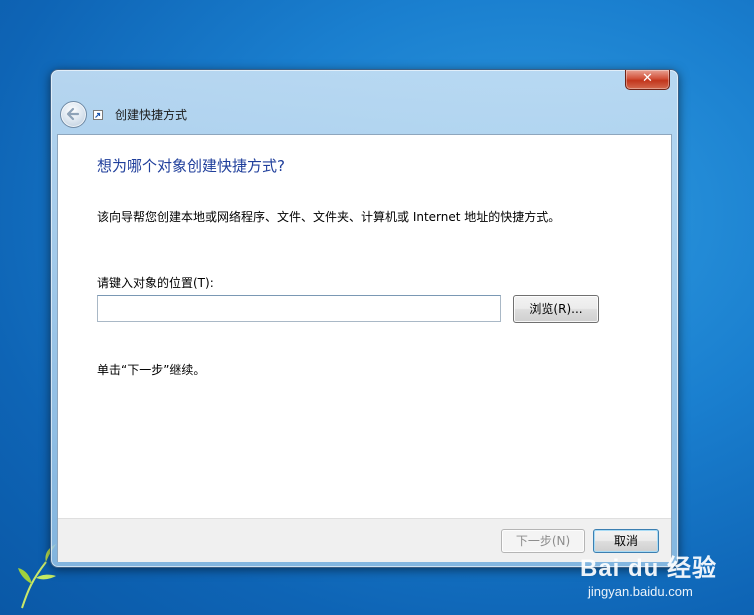 The image size is (754, 615). I want to click on wizard-heading: 想为哪个对象创建快捷方式?, so click(191, 166).